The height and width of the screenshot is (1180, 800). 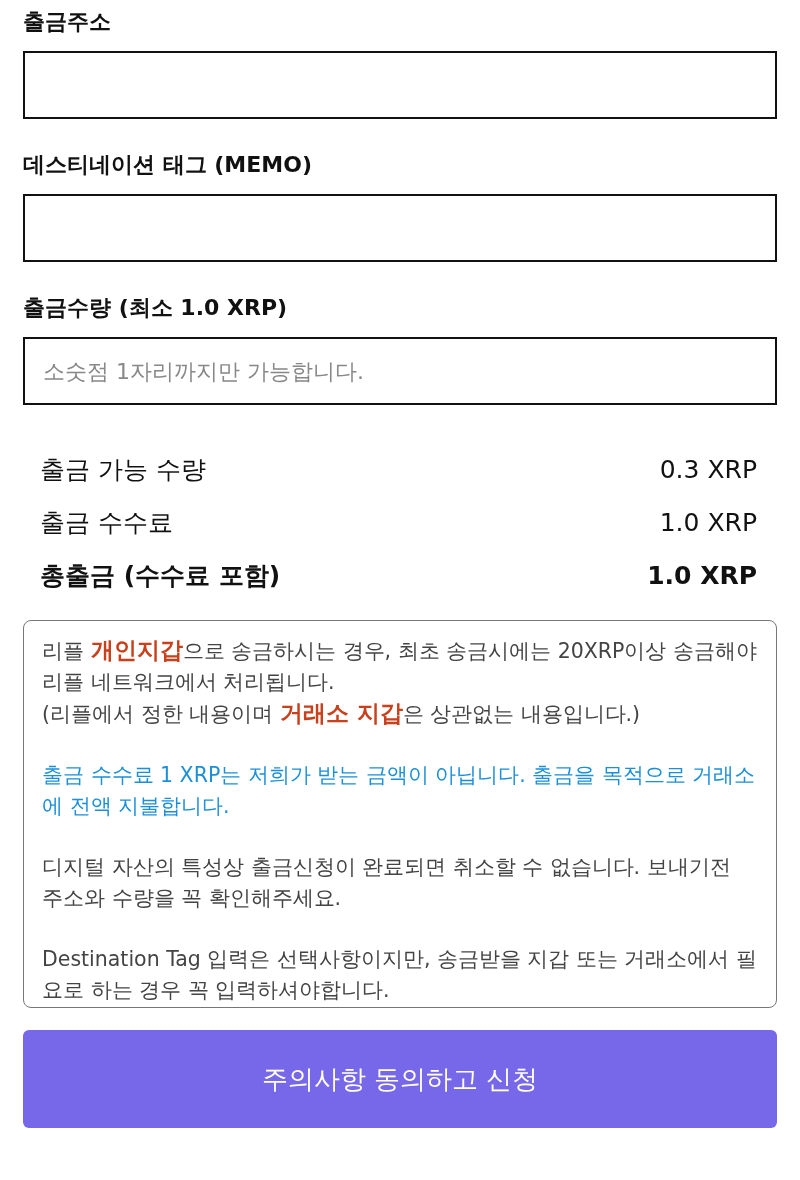 I want to click on summary-label: 총출금 (수수료 포함), so click(x=160, y=576).